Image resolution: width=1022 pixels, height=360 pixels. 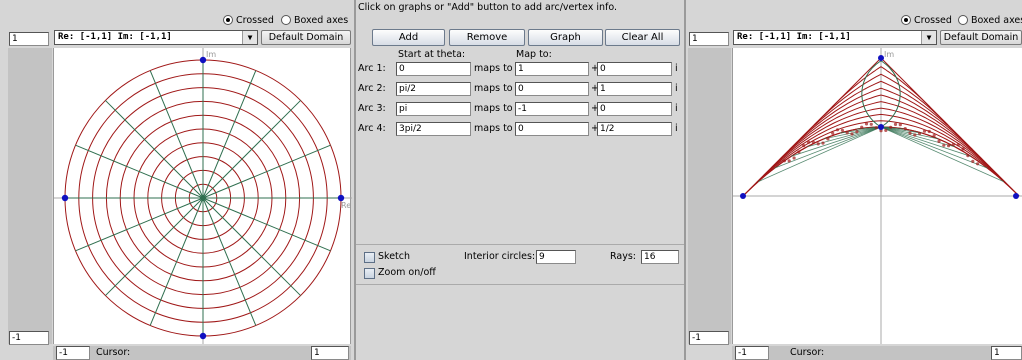 What do you see at coordinates (29, 39) in the screenshot?
I see `left-ymax-field: 1` at bounding box center [29, 39].